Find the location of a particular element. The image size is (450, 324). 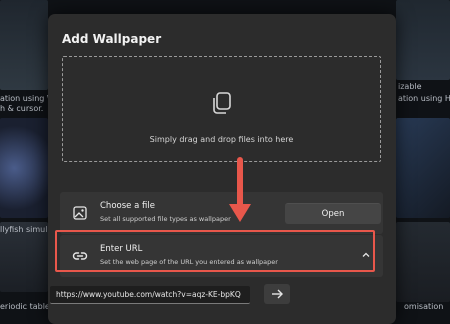

go-button is located at coordinates (277, 294).